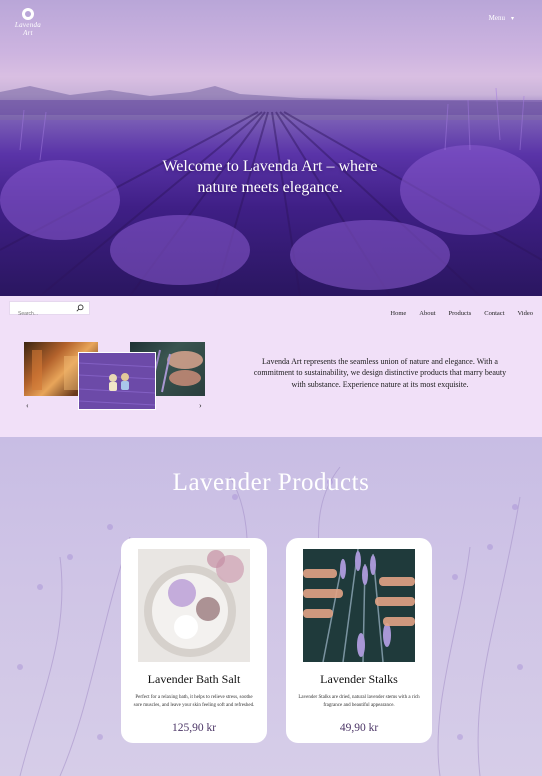  What do you see at coordinates (194, 728) in the screenshot?
I see `product-price: 125,90 kr` at bounding box center [194, 728].